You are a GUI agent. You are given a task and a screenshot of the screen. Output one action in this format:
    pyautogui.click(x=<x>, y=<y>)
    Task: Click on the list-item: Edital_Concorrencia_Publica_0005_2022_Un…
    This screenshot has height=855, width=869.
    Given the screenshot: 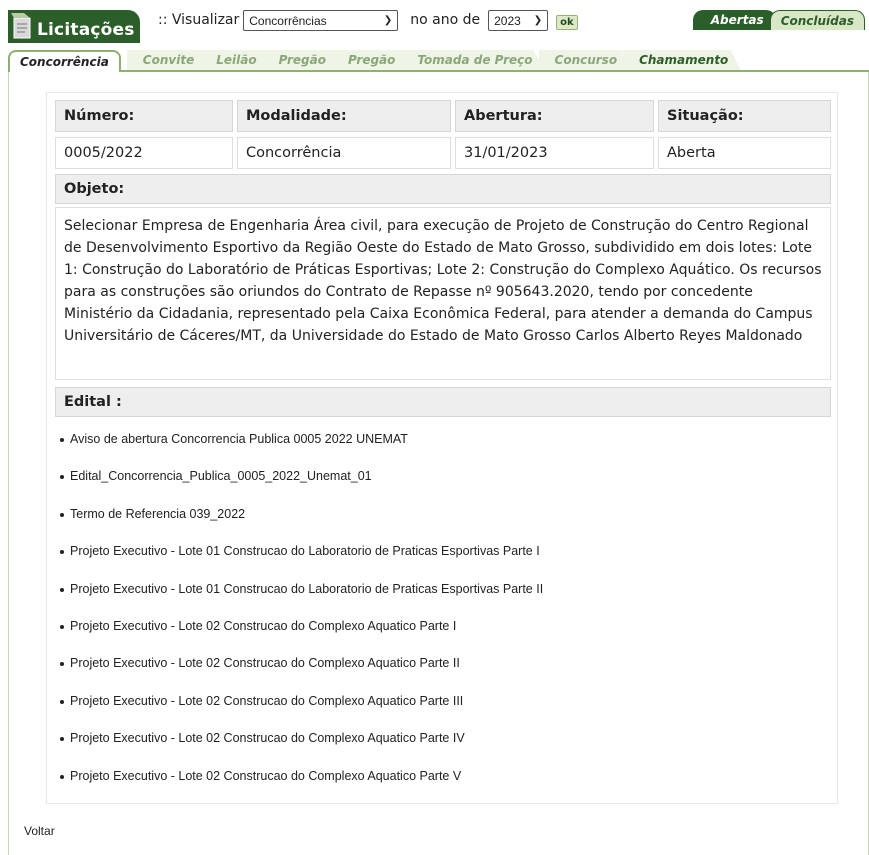 What is the action you would take?
    pyautogui.click(x=440, y=487)
    